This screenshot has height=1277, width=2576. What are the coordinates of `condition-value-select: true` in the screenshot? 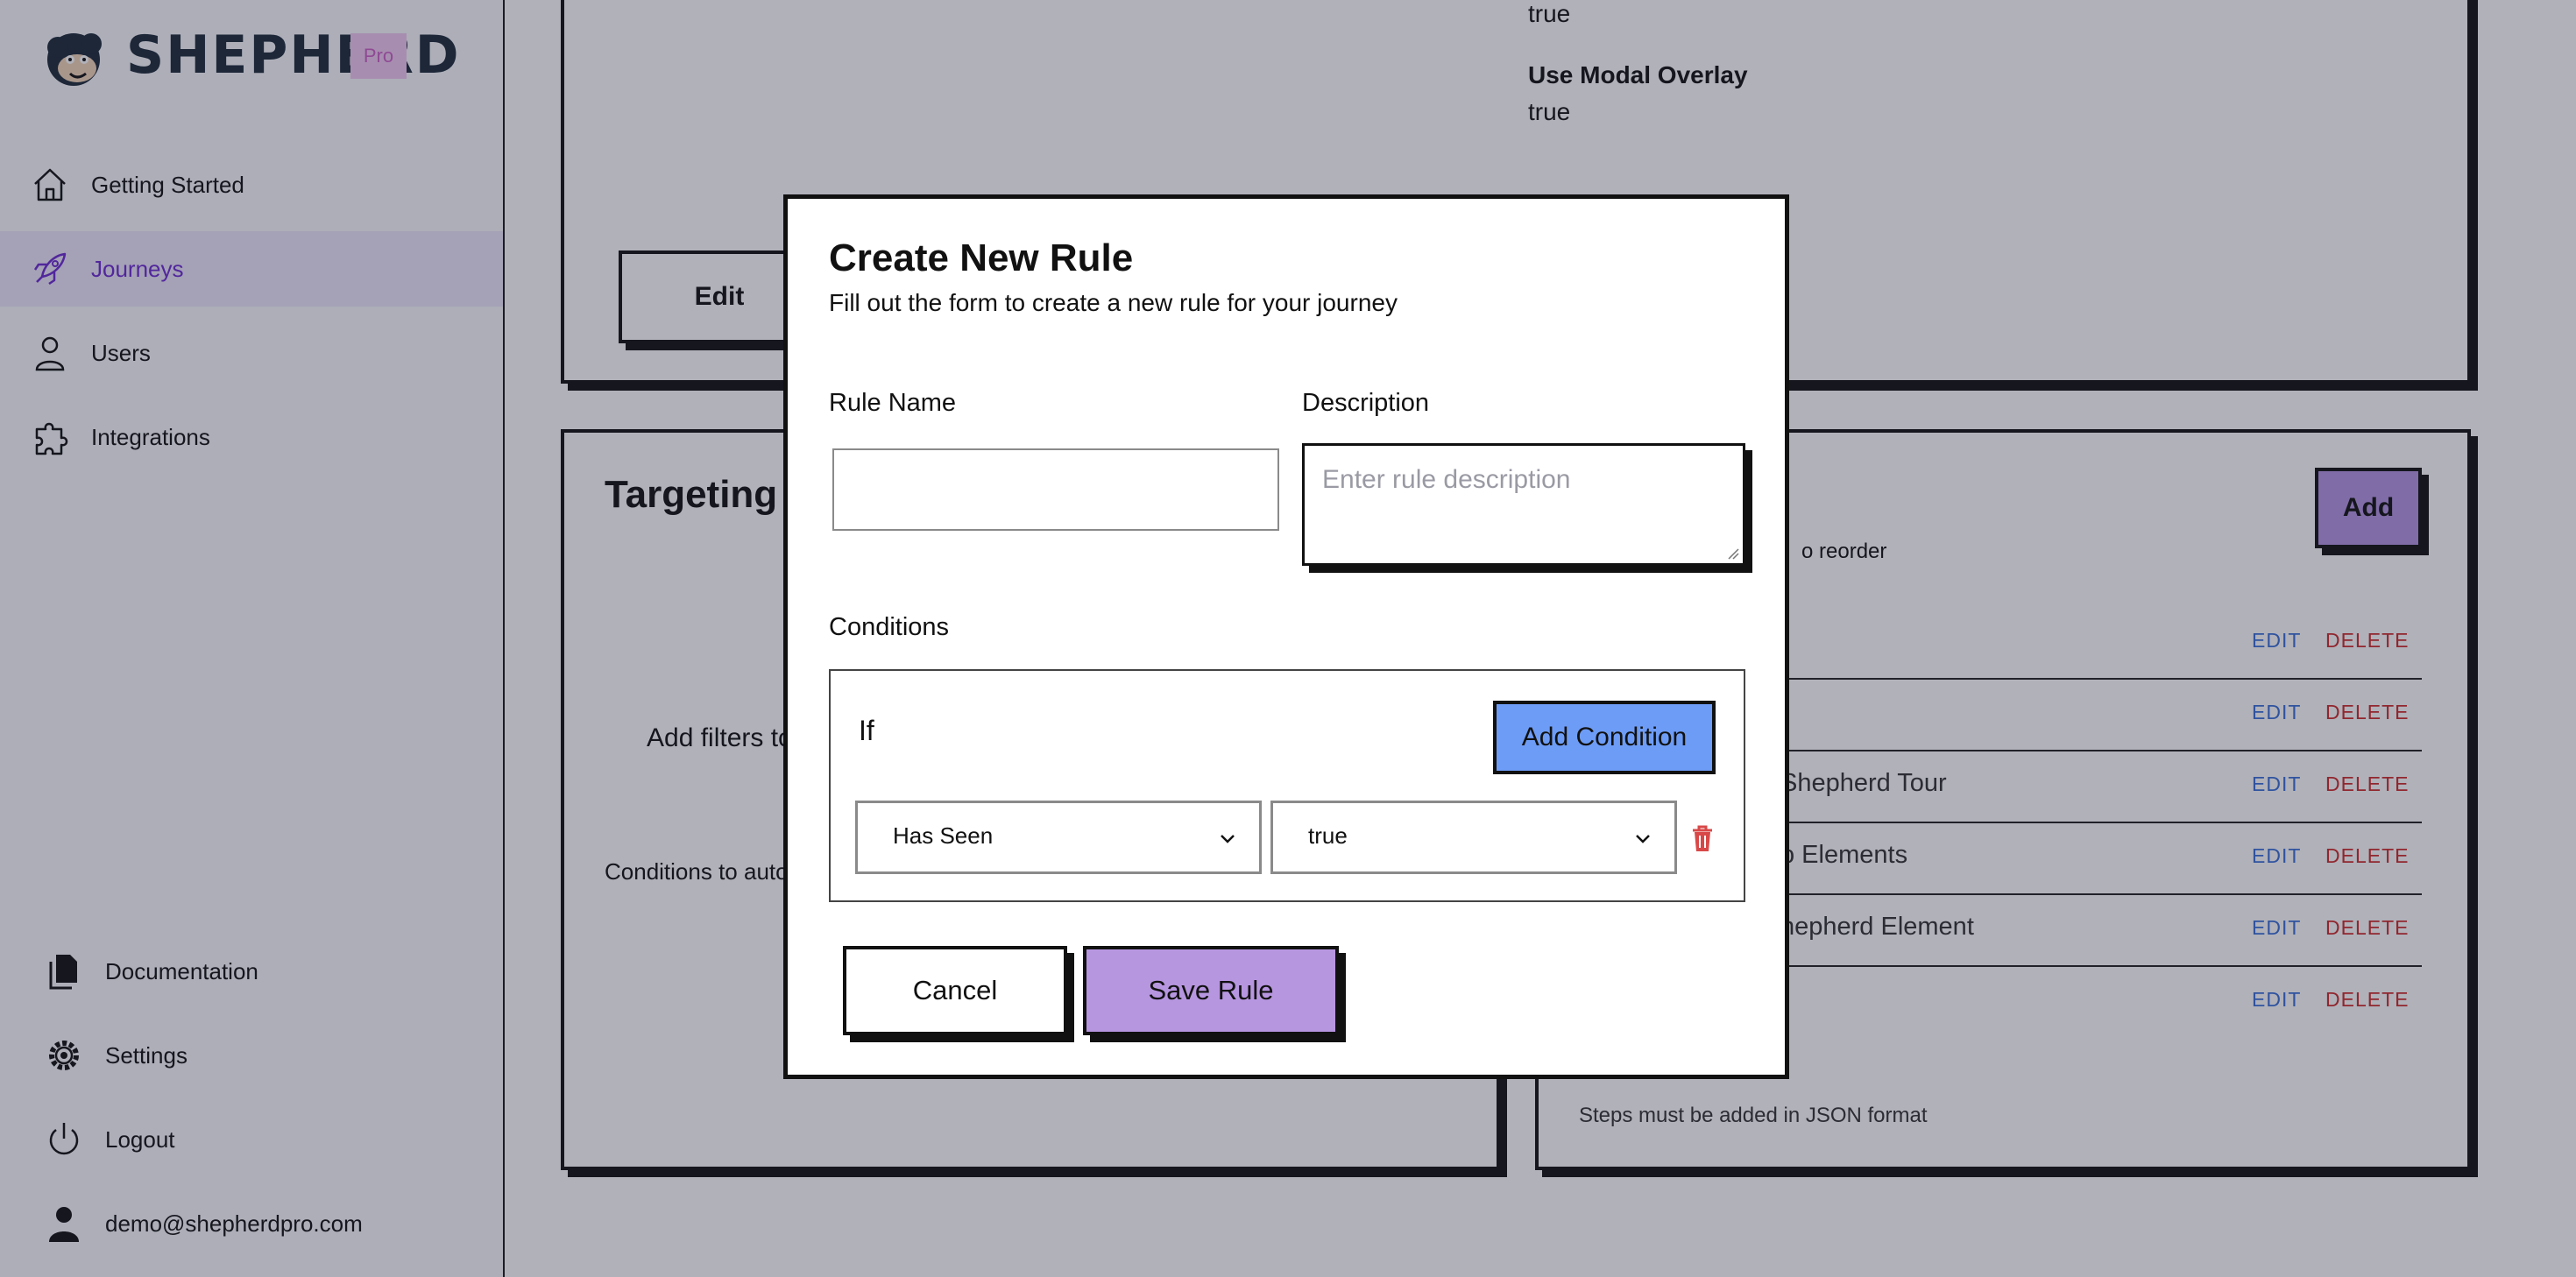 It's located at (1473, 838).